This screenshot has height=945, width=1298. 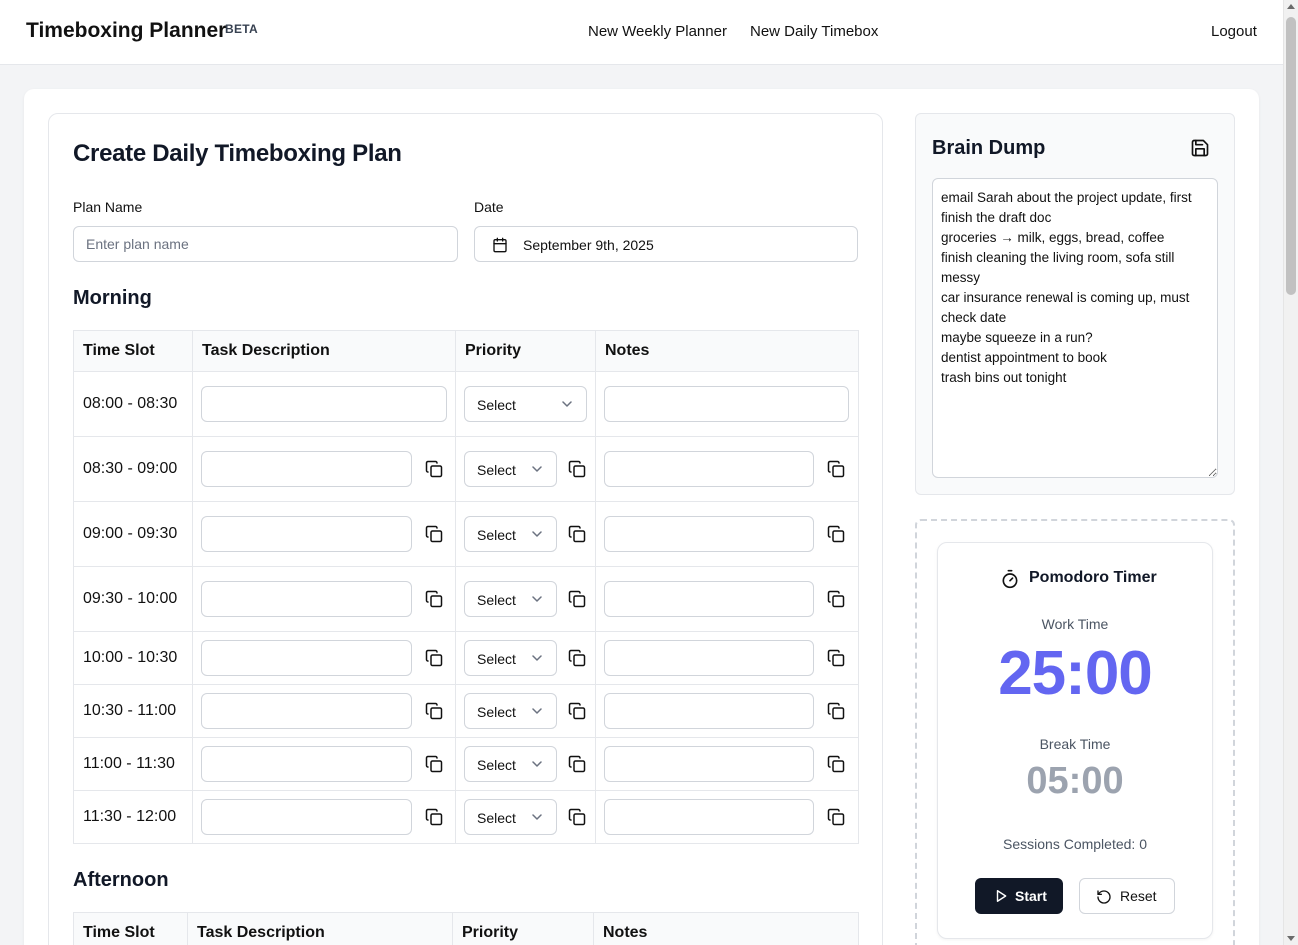 What do you see at coordinates (1291, 938) in the screenshot?
I see `scroll-down-arrow-icon` at bounding box center [1291, 938].